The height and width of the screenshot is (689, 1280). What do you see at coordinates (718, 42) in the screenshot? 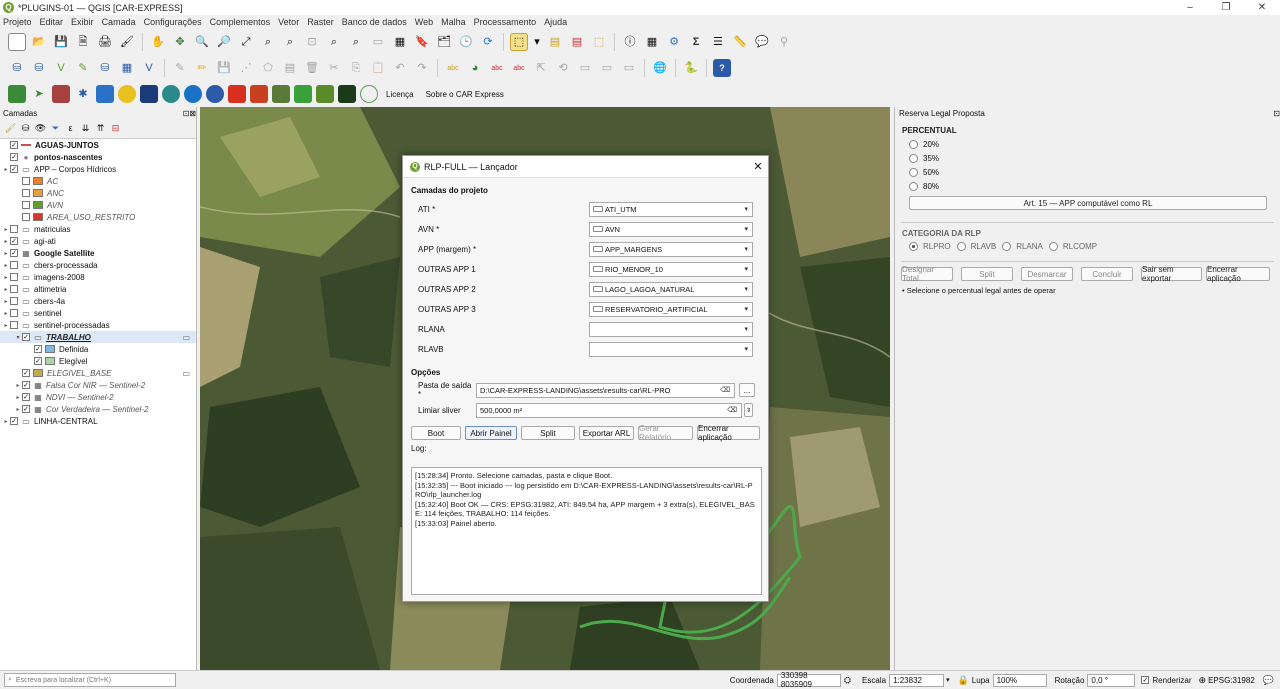
I see `field-calculator-icon: ☰` at bounding box center [718, 42].